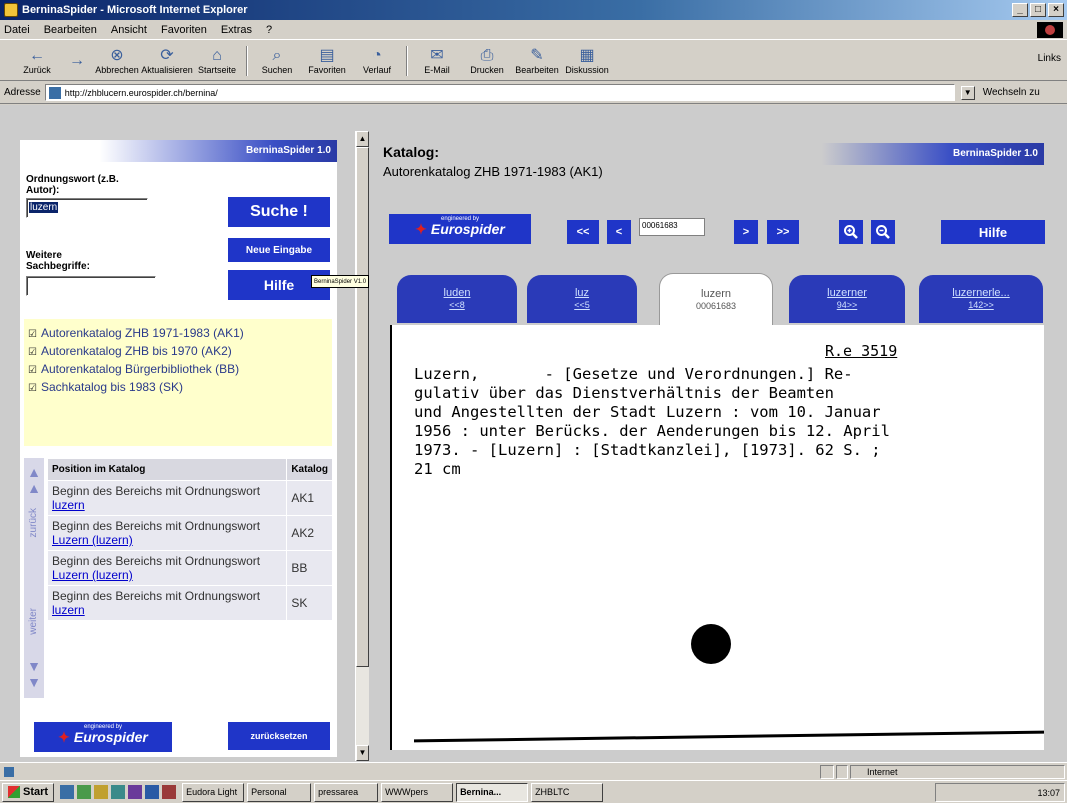 The height and width of the screenshot is (803, 1067). Describe the element at coordinates (54, 92) in the screenshot. I see `page-icon` at that location.